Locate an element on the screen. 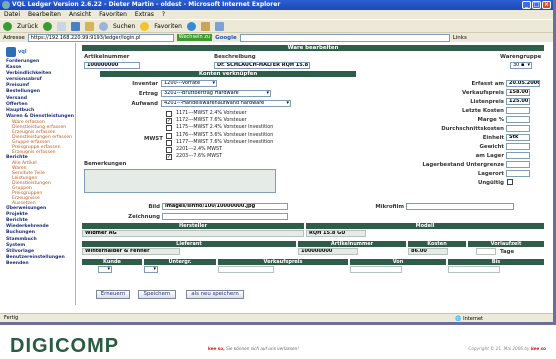 The image size is (556, 359). von-input is located at coordinates (376, 269).